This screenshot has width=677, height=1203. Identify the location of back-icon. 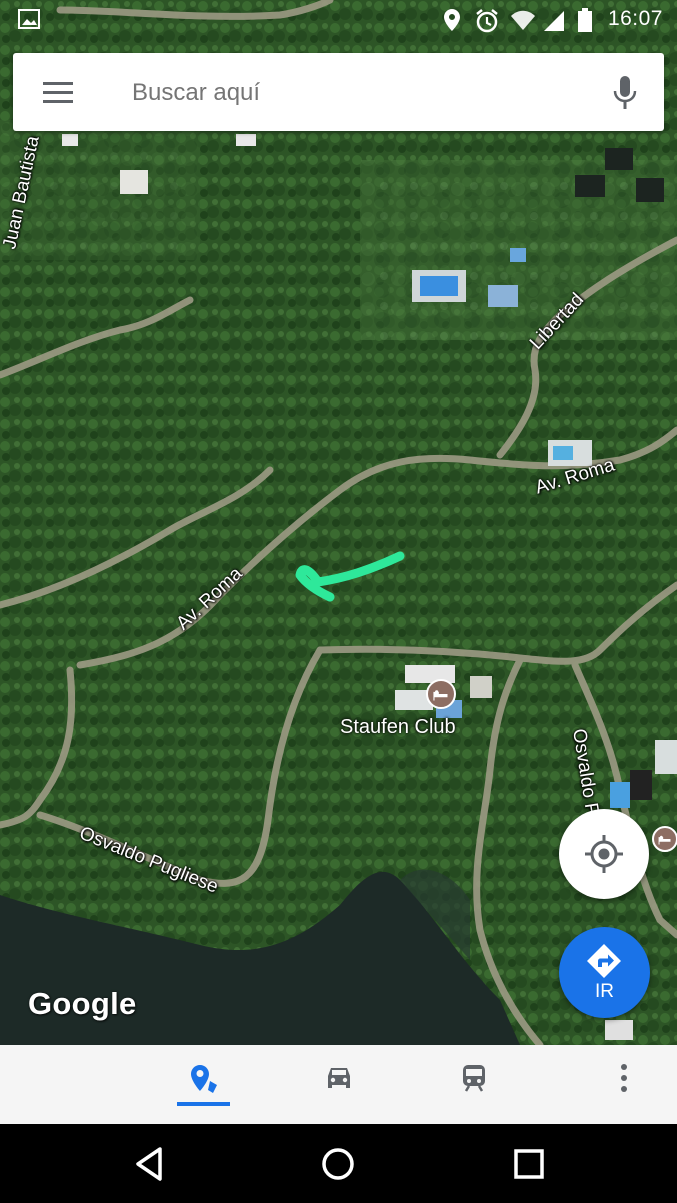
(149, 1164).